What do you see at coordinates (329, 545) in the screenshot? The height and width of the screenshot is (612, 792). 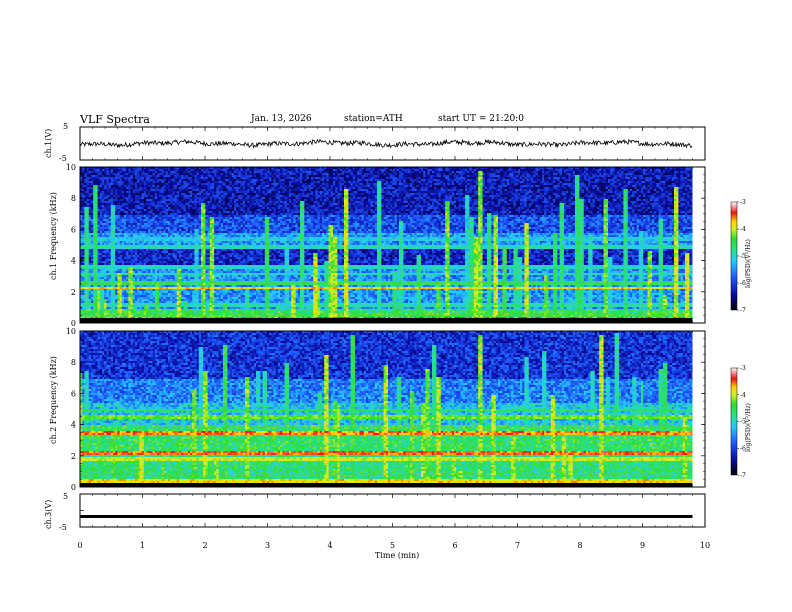 I see `x-tick-label: 4` at bounding box center [329, 545].